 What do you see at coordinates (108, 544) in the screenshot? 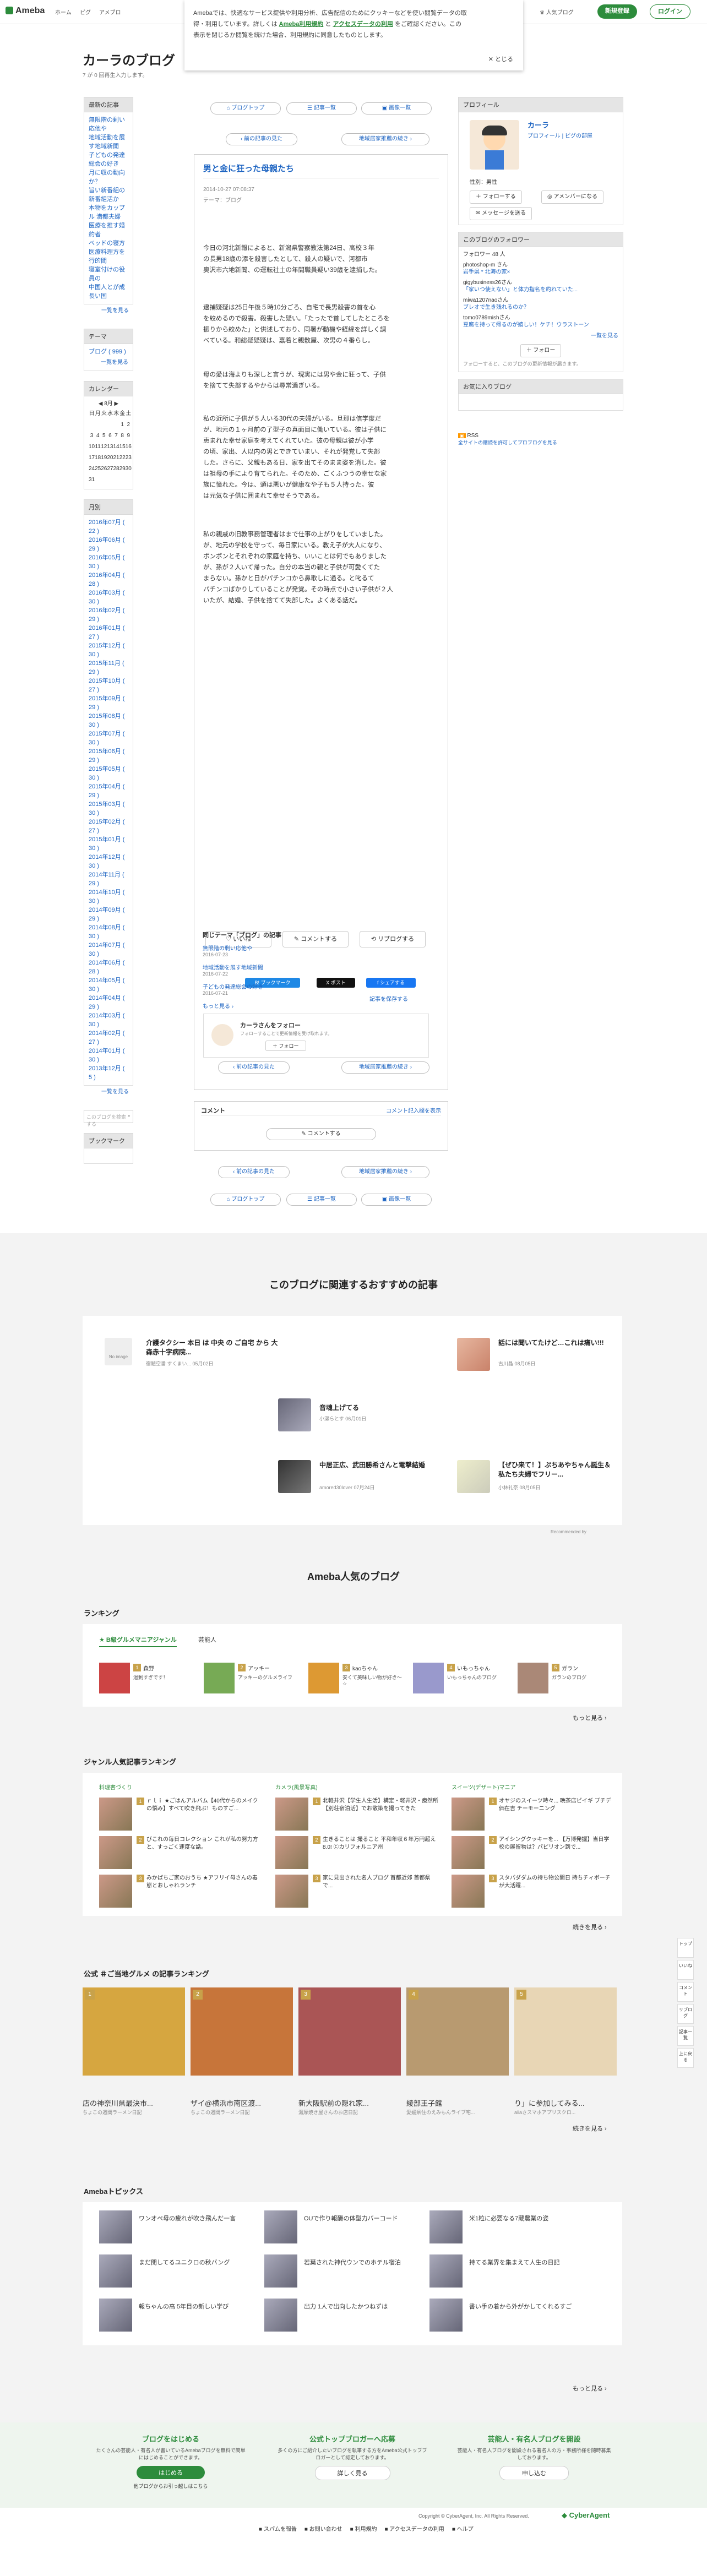
I see `archive-month-link: 2016年06月 ( 29 )` at bounding box center [108, 544].